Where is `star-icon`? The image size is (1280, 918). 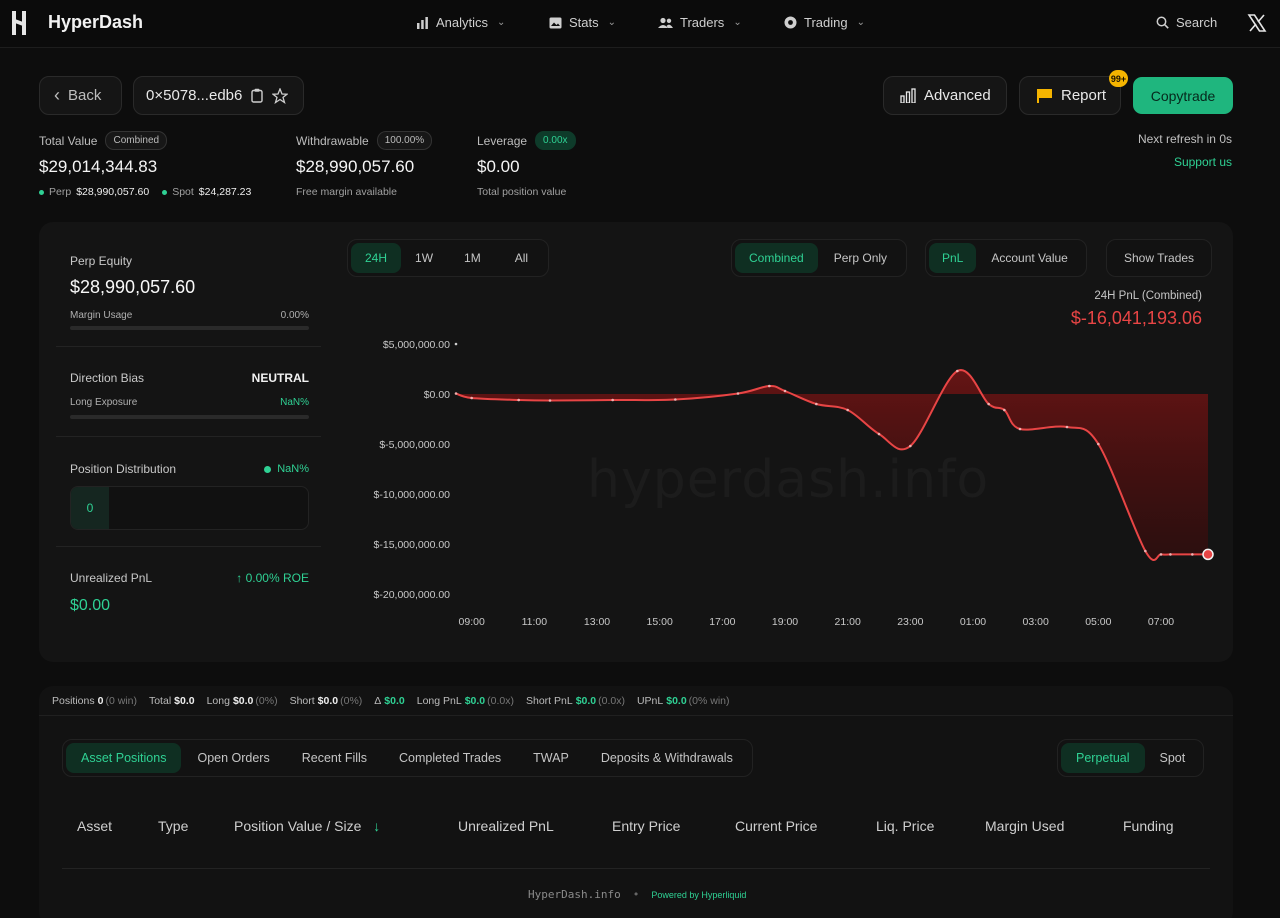 star-icon is located at coordinates (280, 95).